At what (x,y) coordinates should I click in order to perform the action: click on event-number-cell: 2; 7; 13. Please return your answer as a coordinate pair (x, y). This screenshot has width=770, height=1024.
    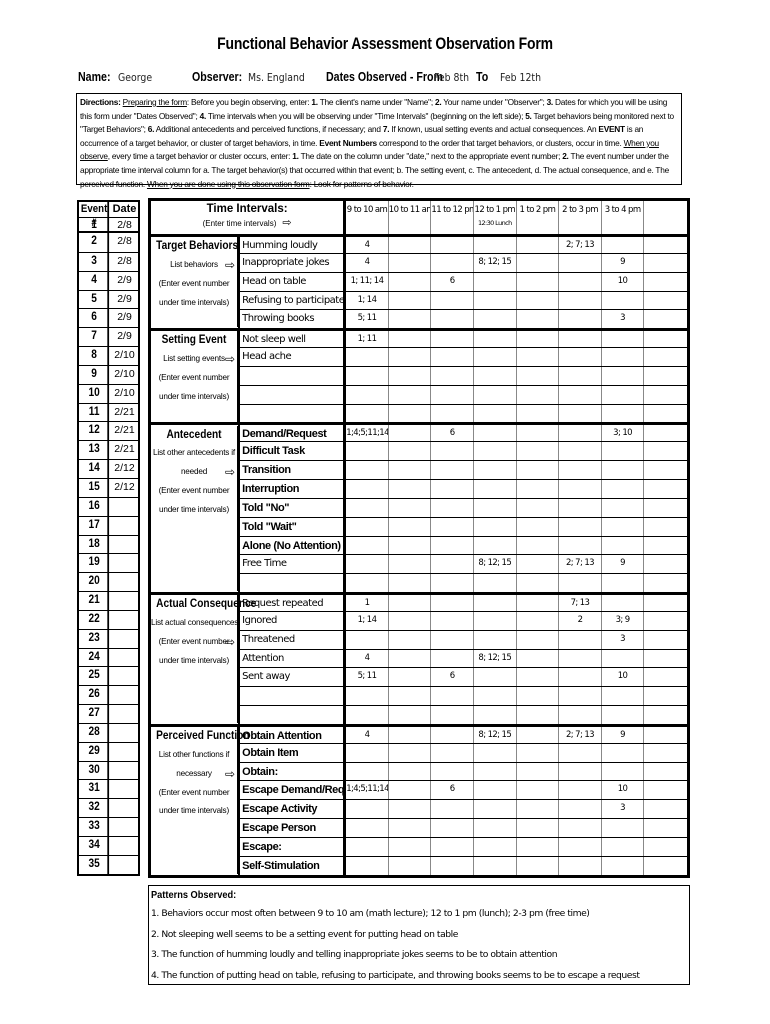
    Looking at the image, I should click on (580, 245).